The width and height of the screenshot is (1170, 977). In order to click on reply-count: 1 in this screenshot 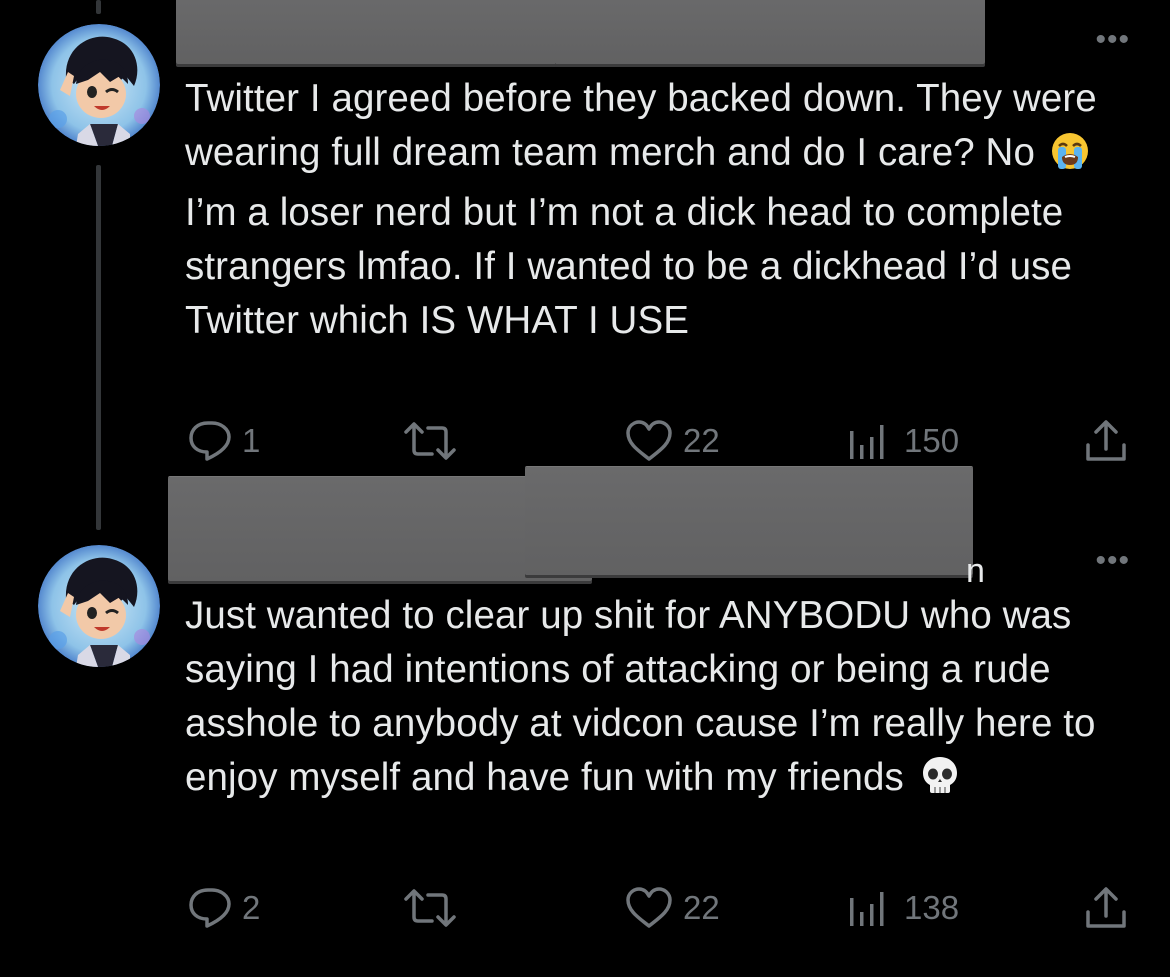, I will do `click(251, 440)`.